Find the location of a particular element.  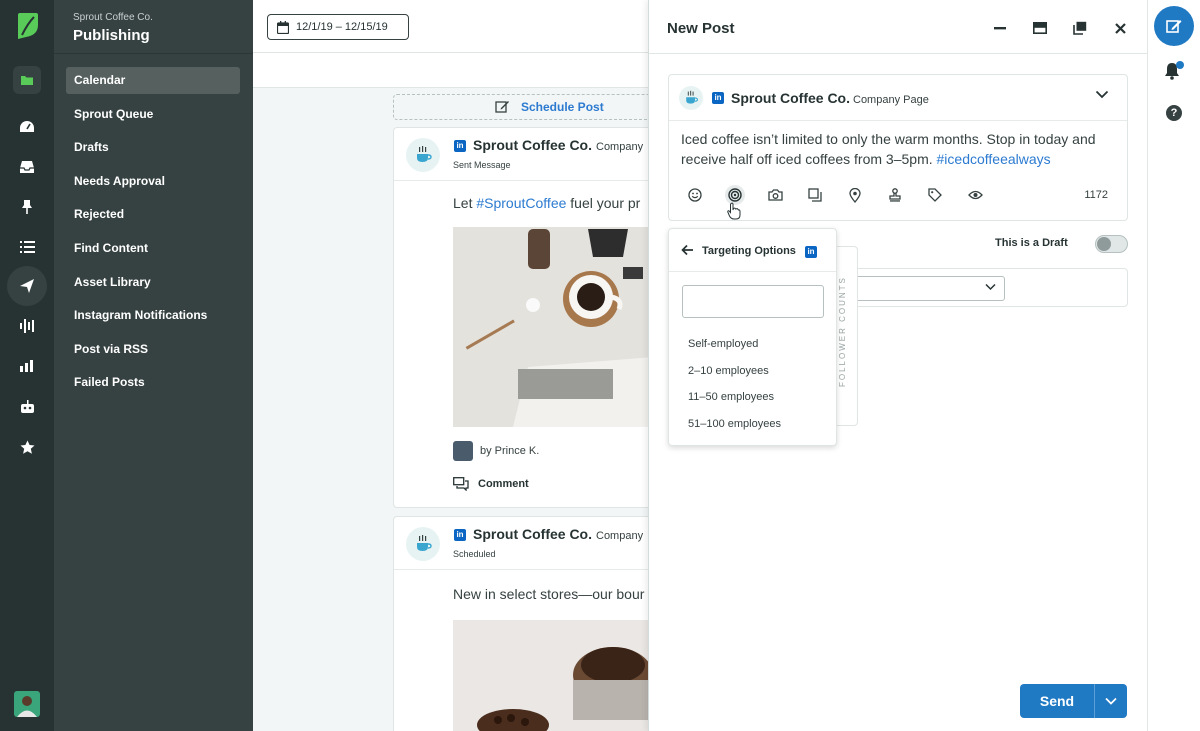

dashboard-icon is located at coordinates (27, 127).